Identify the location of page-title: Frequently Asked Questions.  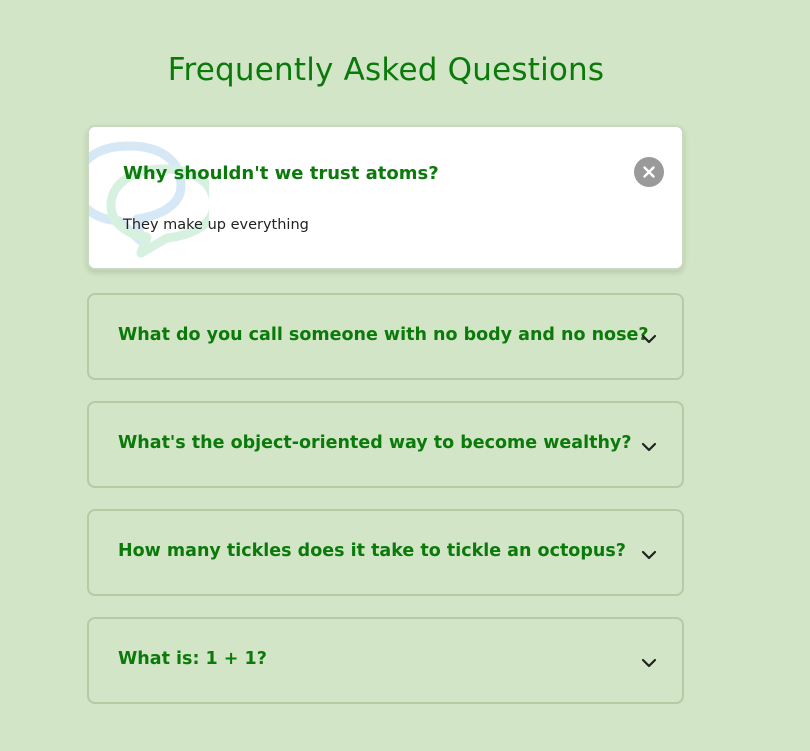
(386, 70).